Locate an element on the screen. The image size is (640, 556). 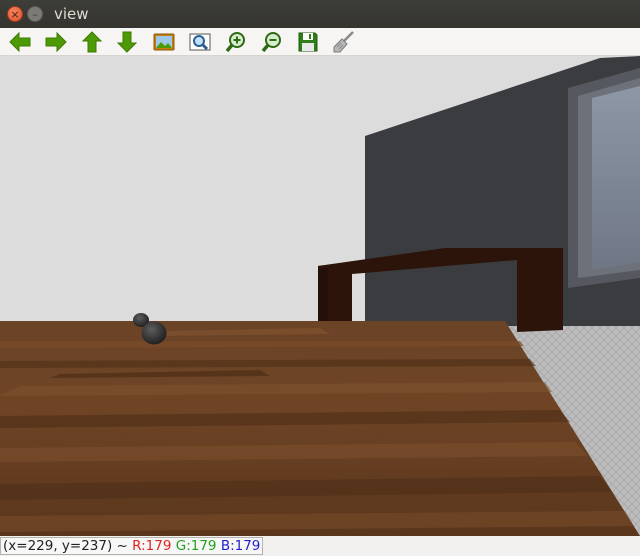
save-button is located at coordinates (308, 42).